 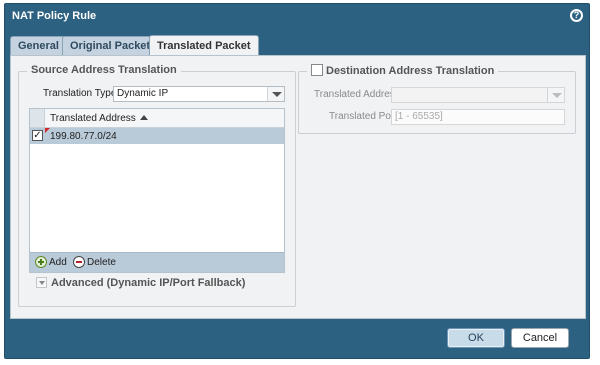 I want to click on cancel-button: Cancel, so click(x=540, y=338).